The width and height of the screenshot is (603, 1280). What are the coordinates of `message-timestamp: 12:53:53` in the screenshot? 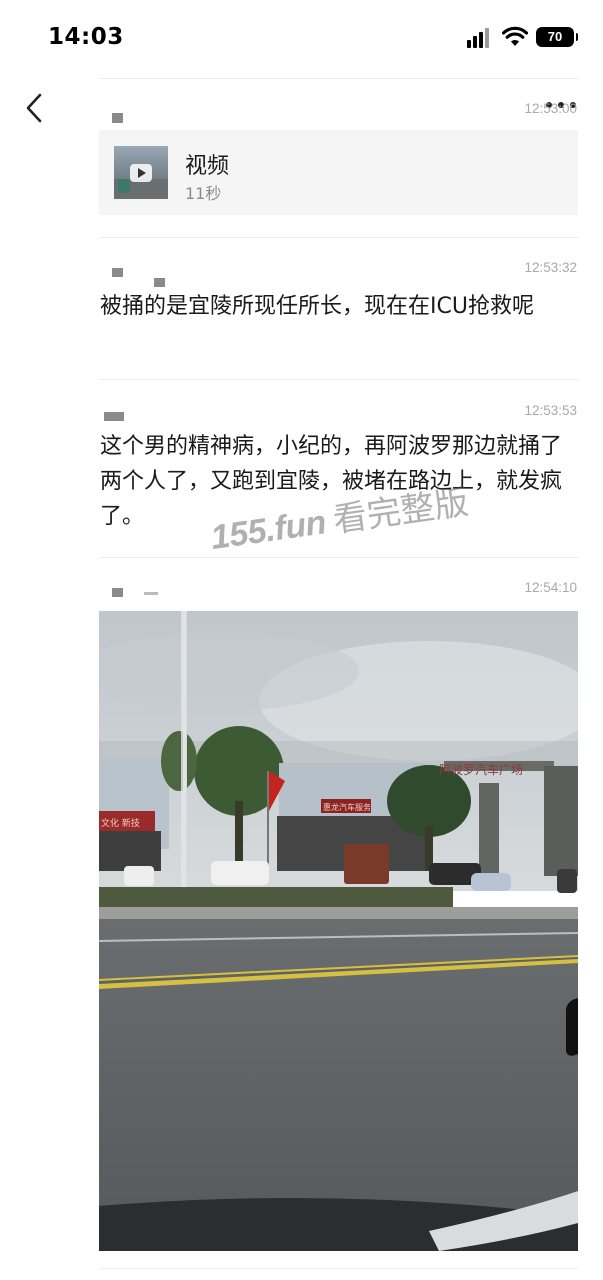 It's located at (550, 410).